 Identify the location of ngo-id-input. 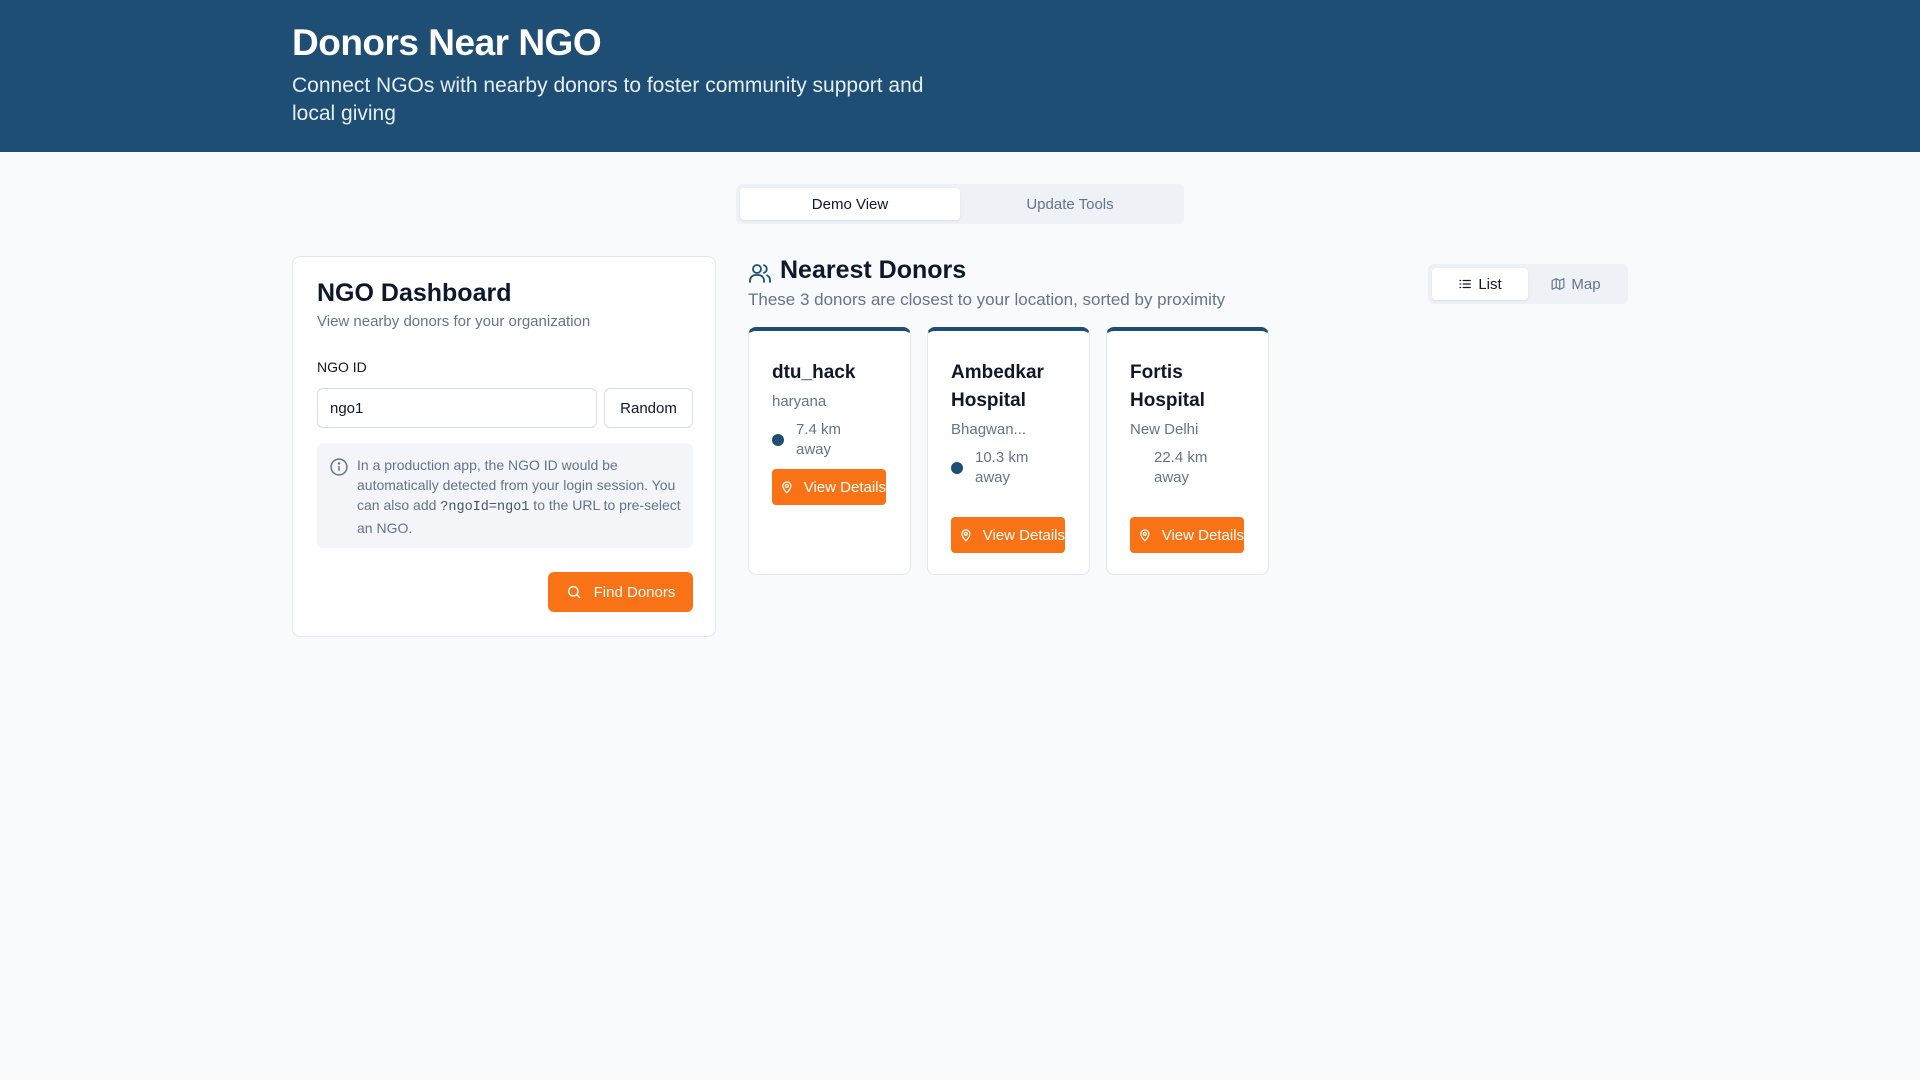
(457, 408).